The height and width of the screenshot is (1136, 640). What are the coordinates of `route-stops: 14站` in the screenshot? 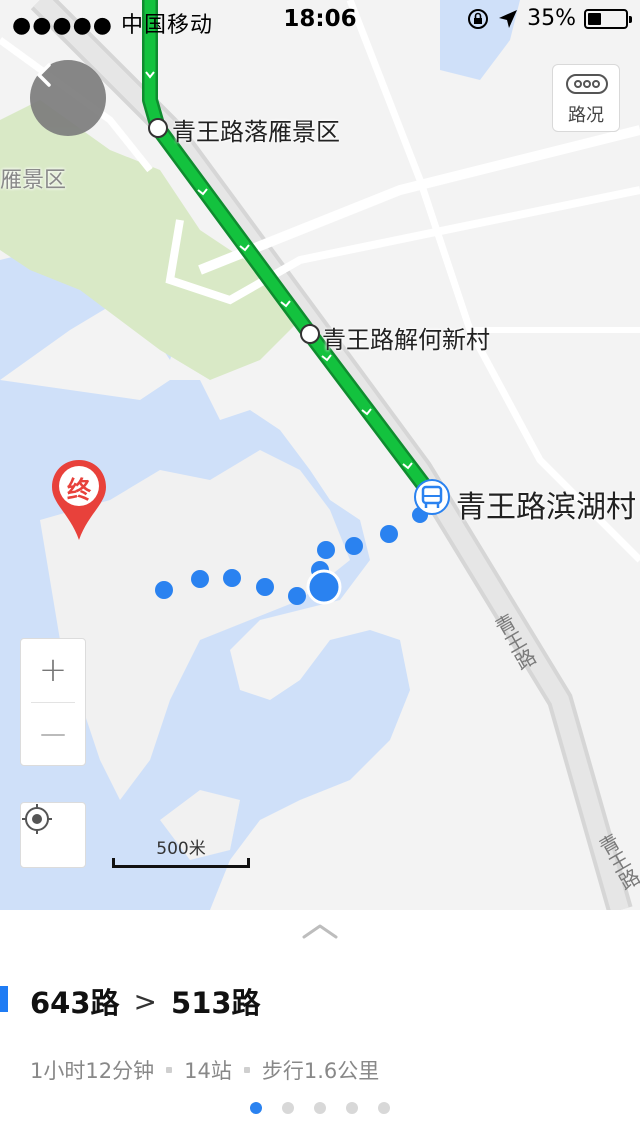 It's located at (208, 1071).